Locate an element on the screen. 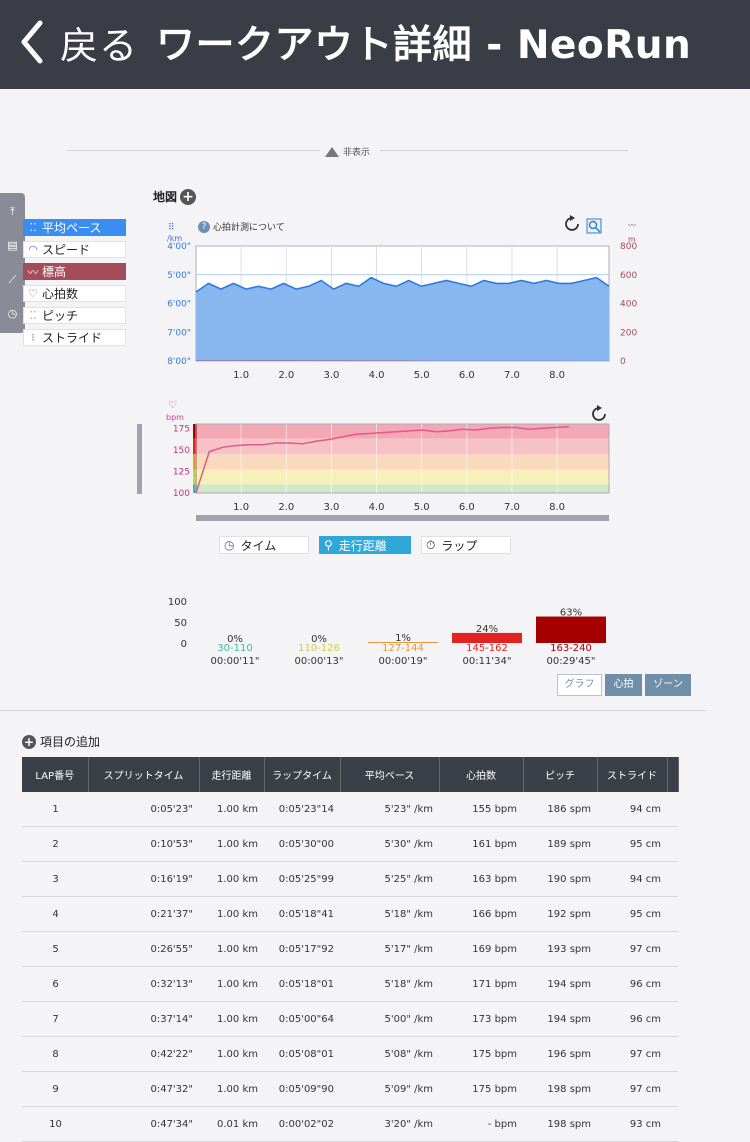 This screenshot has width=750, height=1142. column-header: 平均ペース is located at coordinates (390, 774).